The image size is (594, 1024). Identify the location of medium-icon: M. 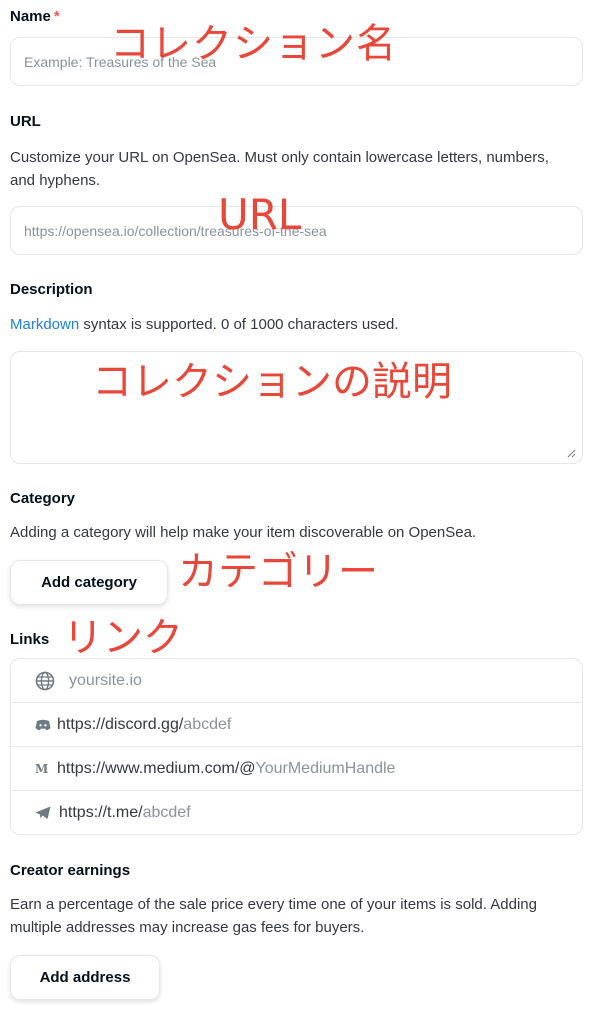
(42, 768).